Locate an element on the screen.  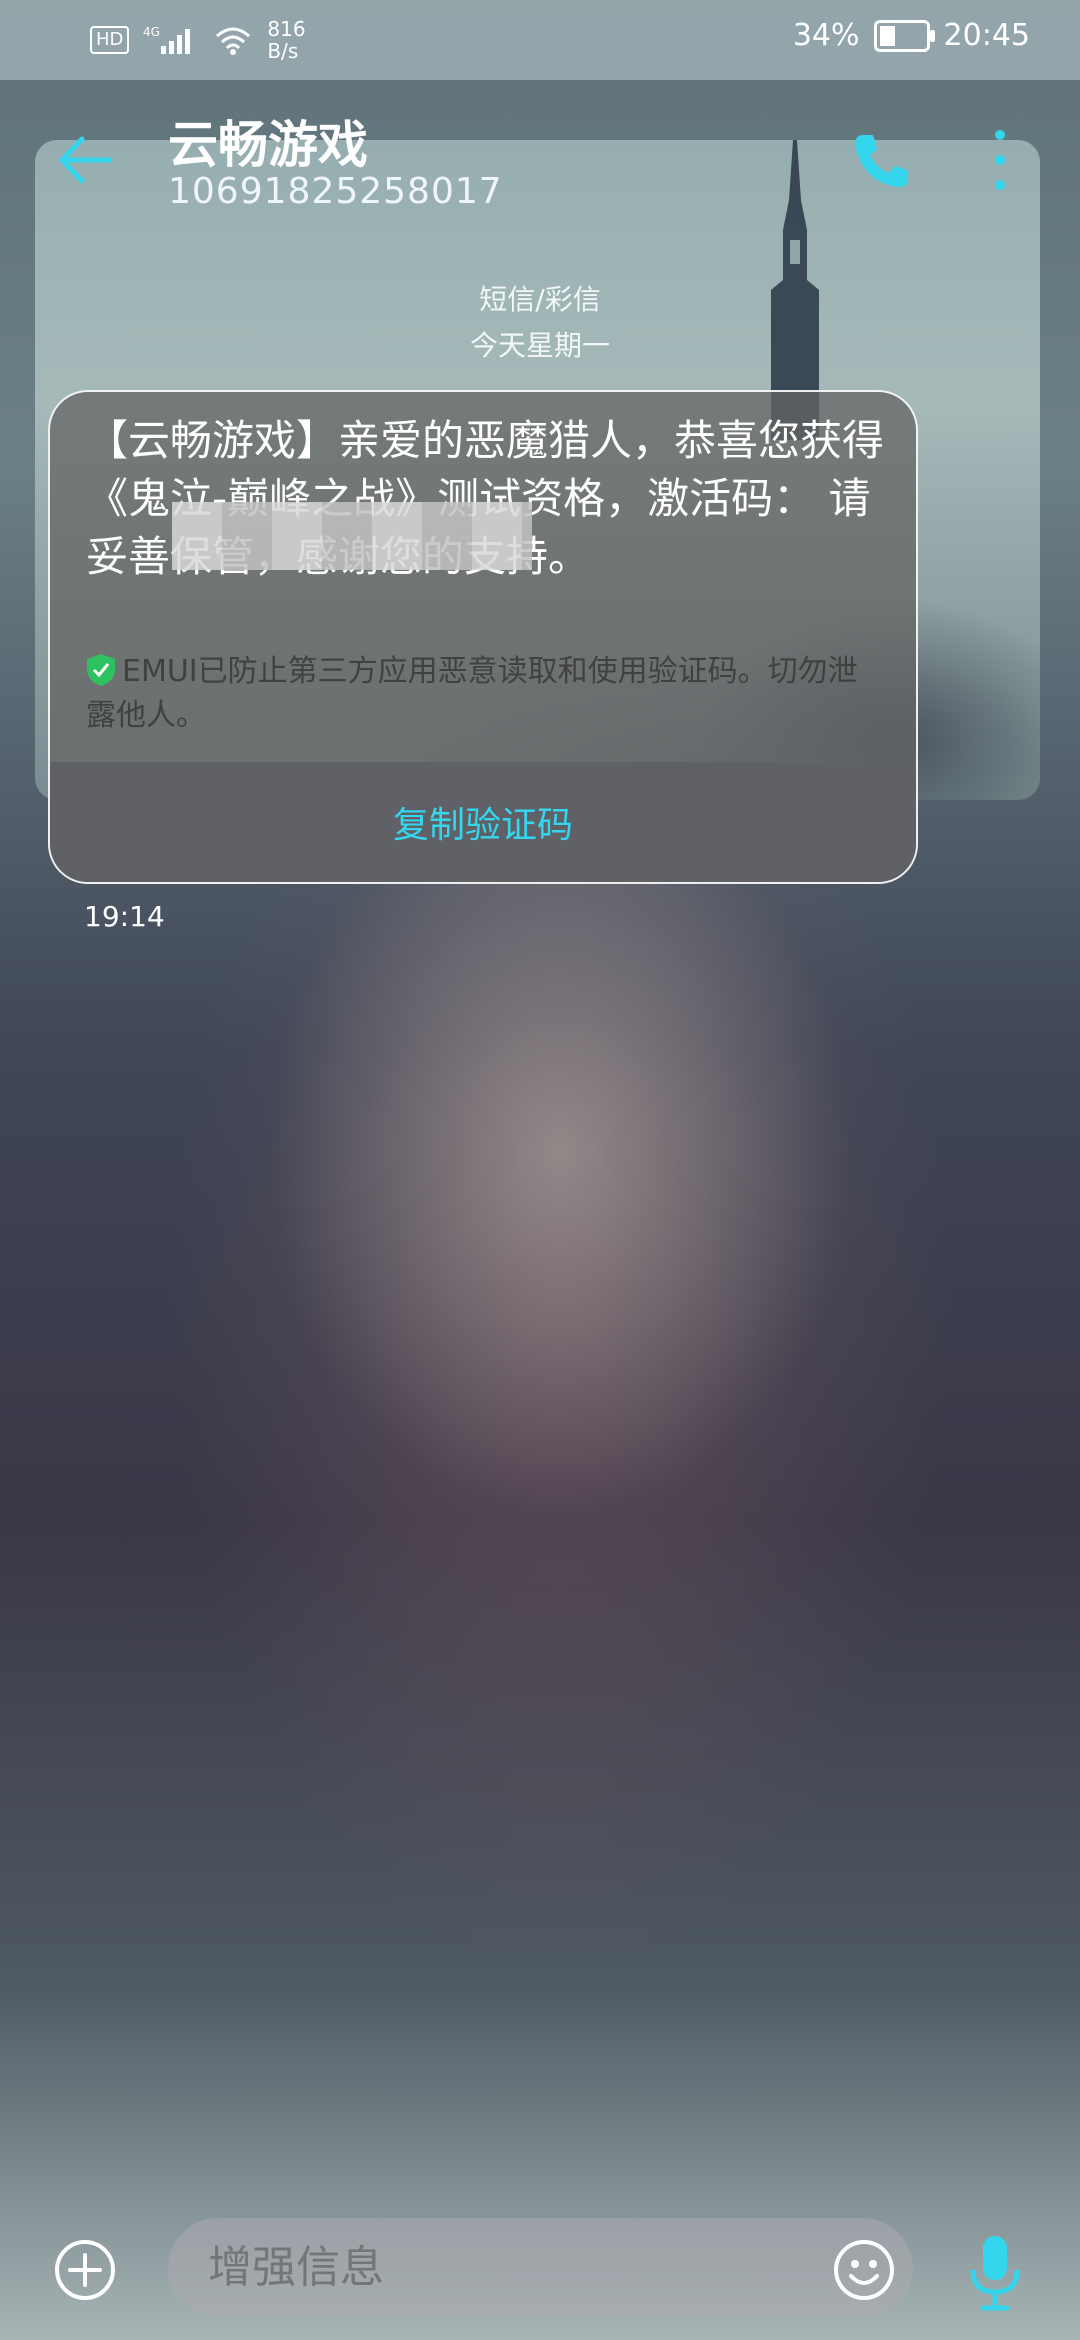
channel-label: 短信/彩信 is located at coordinates (540, 299).